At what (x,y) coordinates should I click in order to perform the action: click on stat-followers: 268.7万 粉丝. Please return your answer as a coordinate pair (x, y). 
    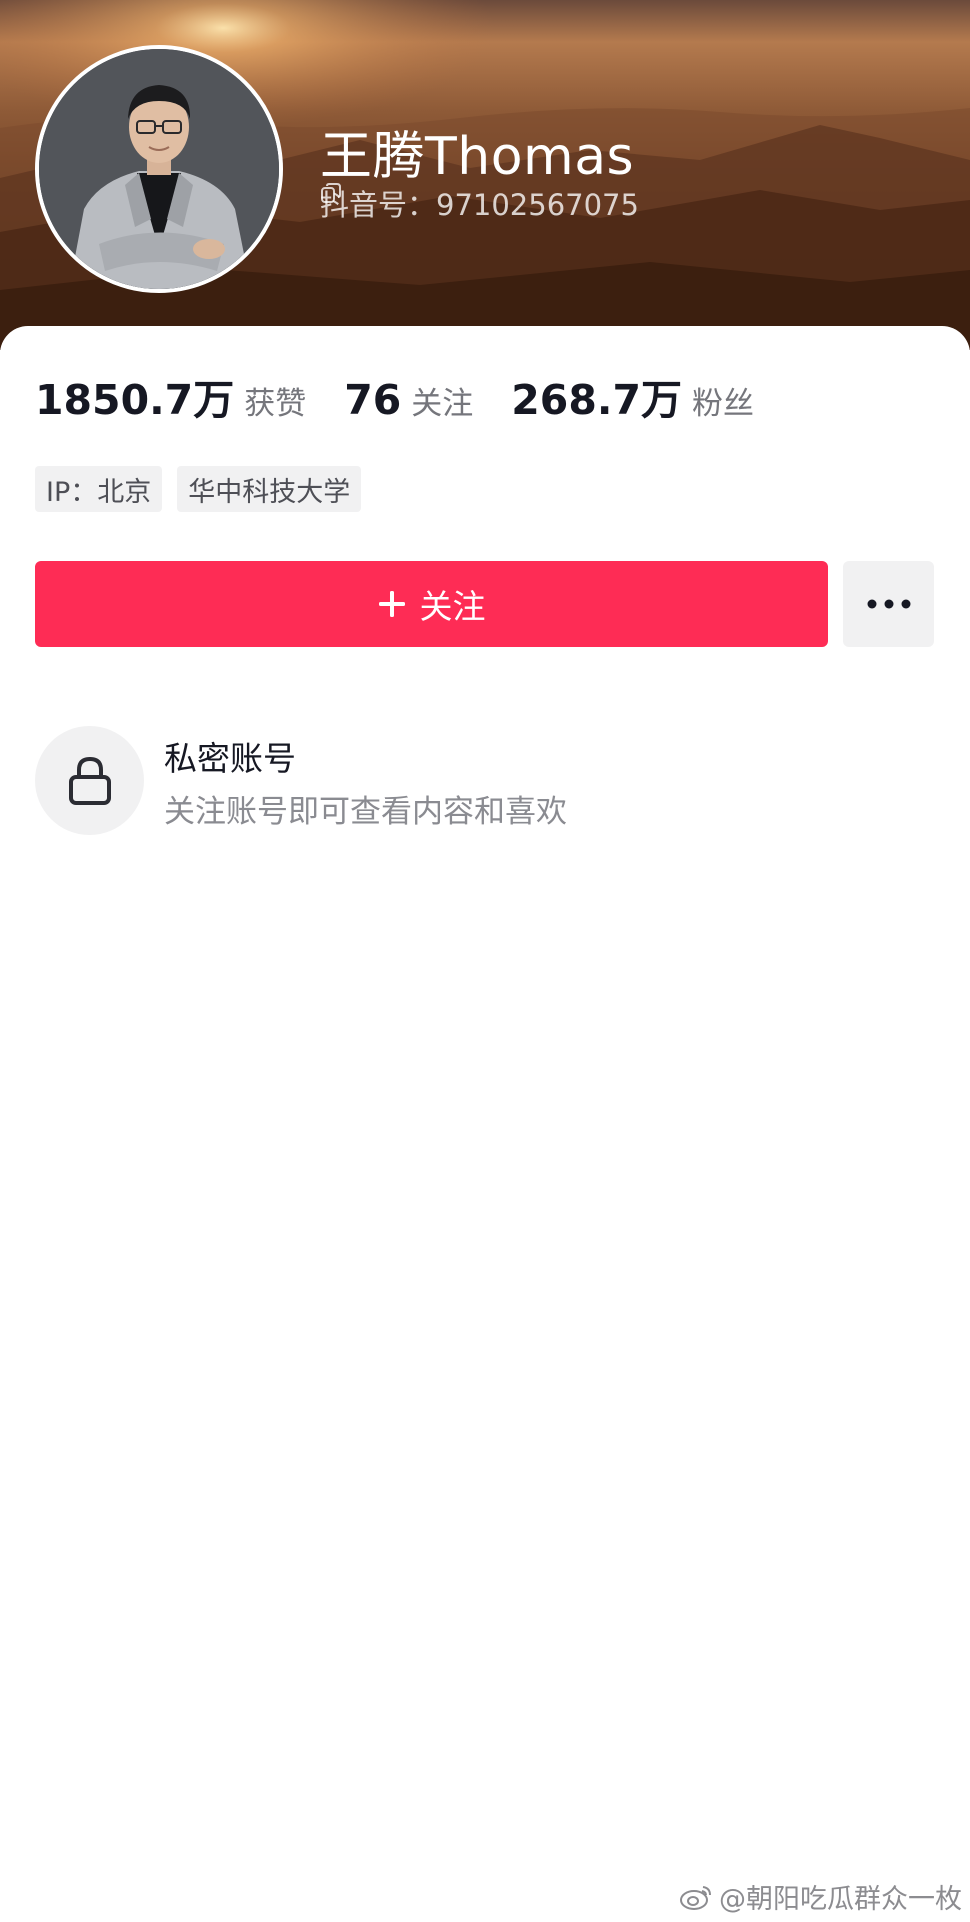
    Looking at the image, I should click on (632, 396).